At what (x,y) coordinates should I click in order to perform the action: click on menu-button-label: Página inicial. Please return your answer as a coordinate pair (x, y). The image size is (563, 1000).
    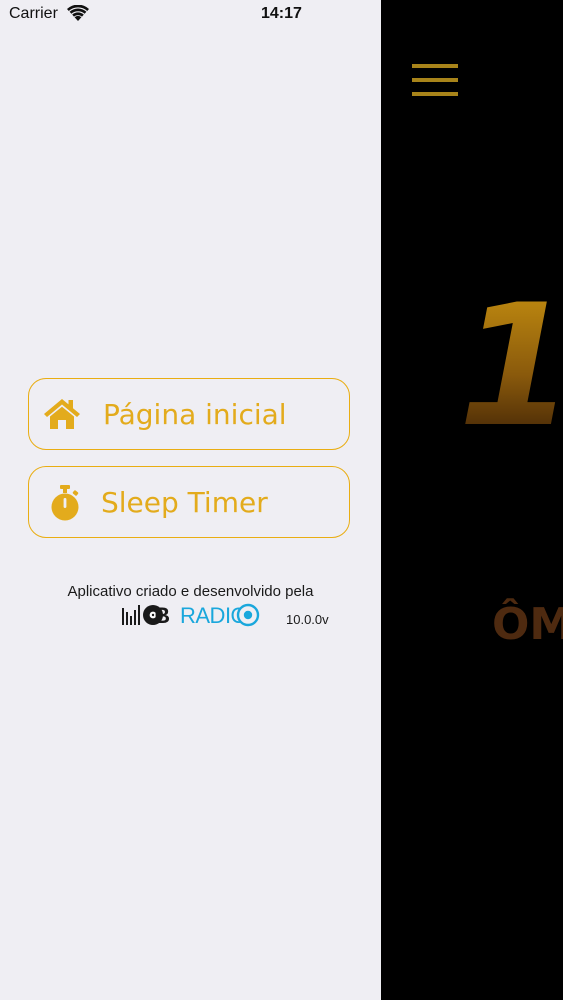
    Looking at the image, I should click on (195, 414).